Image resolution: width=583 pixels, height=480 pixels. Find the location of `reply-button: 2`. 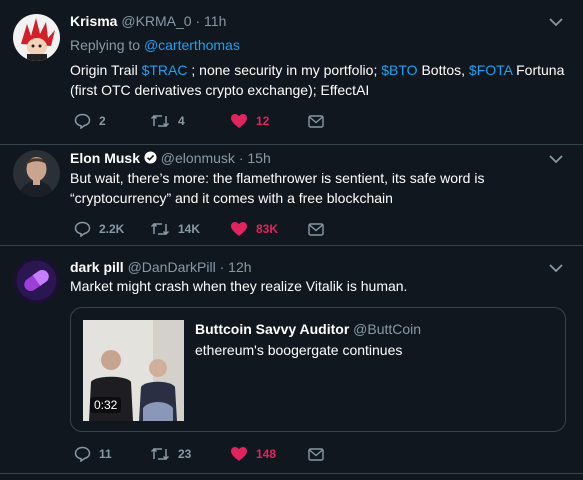

reply-button: 2 is located at coordinates (90, 121).